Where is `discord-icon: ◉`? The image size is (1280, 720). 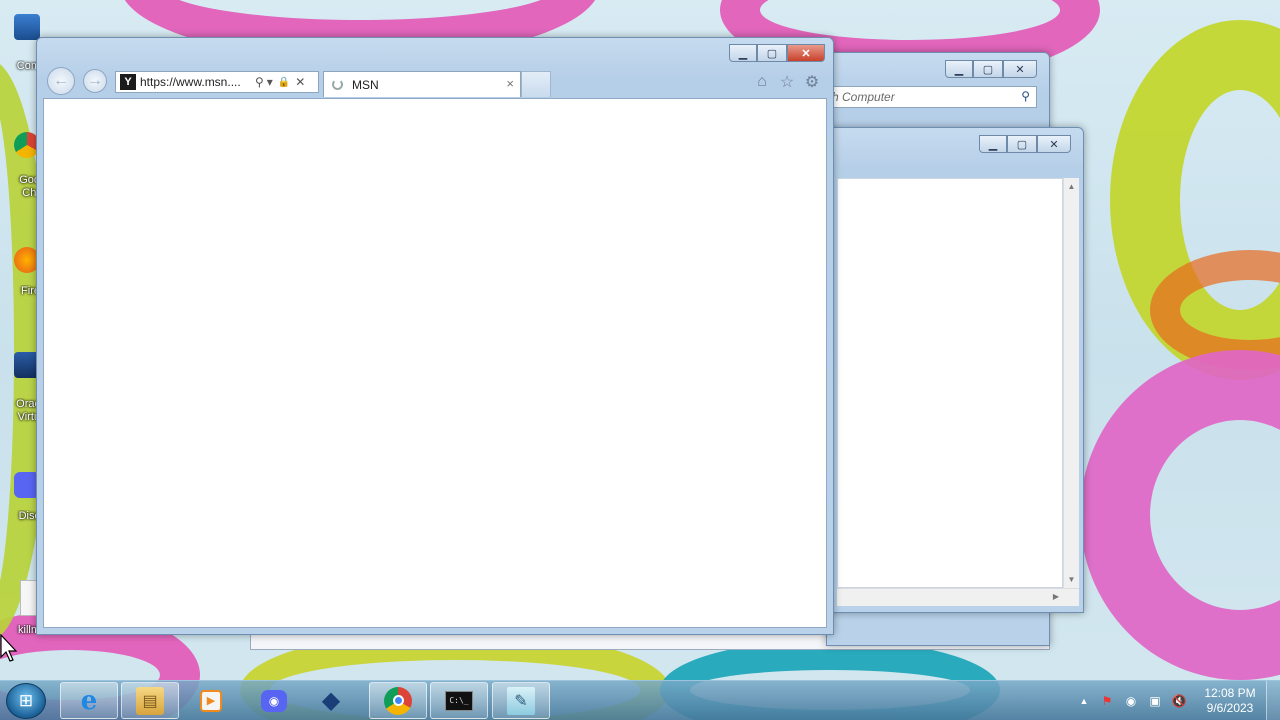 discord-icon: ◉ is located at coordinates (274, 700).